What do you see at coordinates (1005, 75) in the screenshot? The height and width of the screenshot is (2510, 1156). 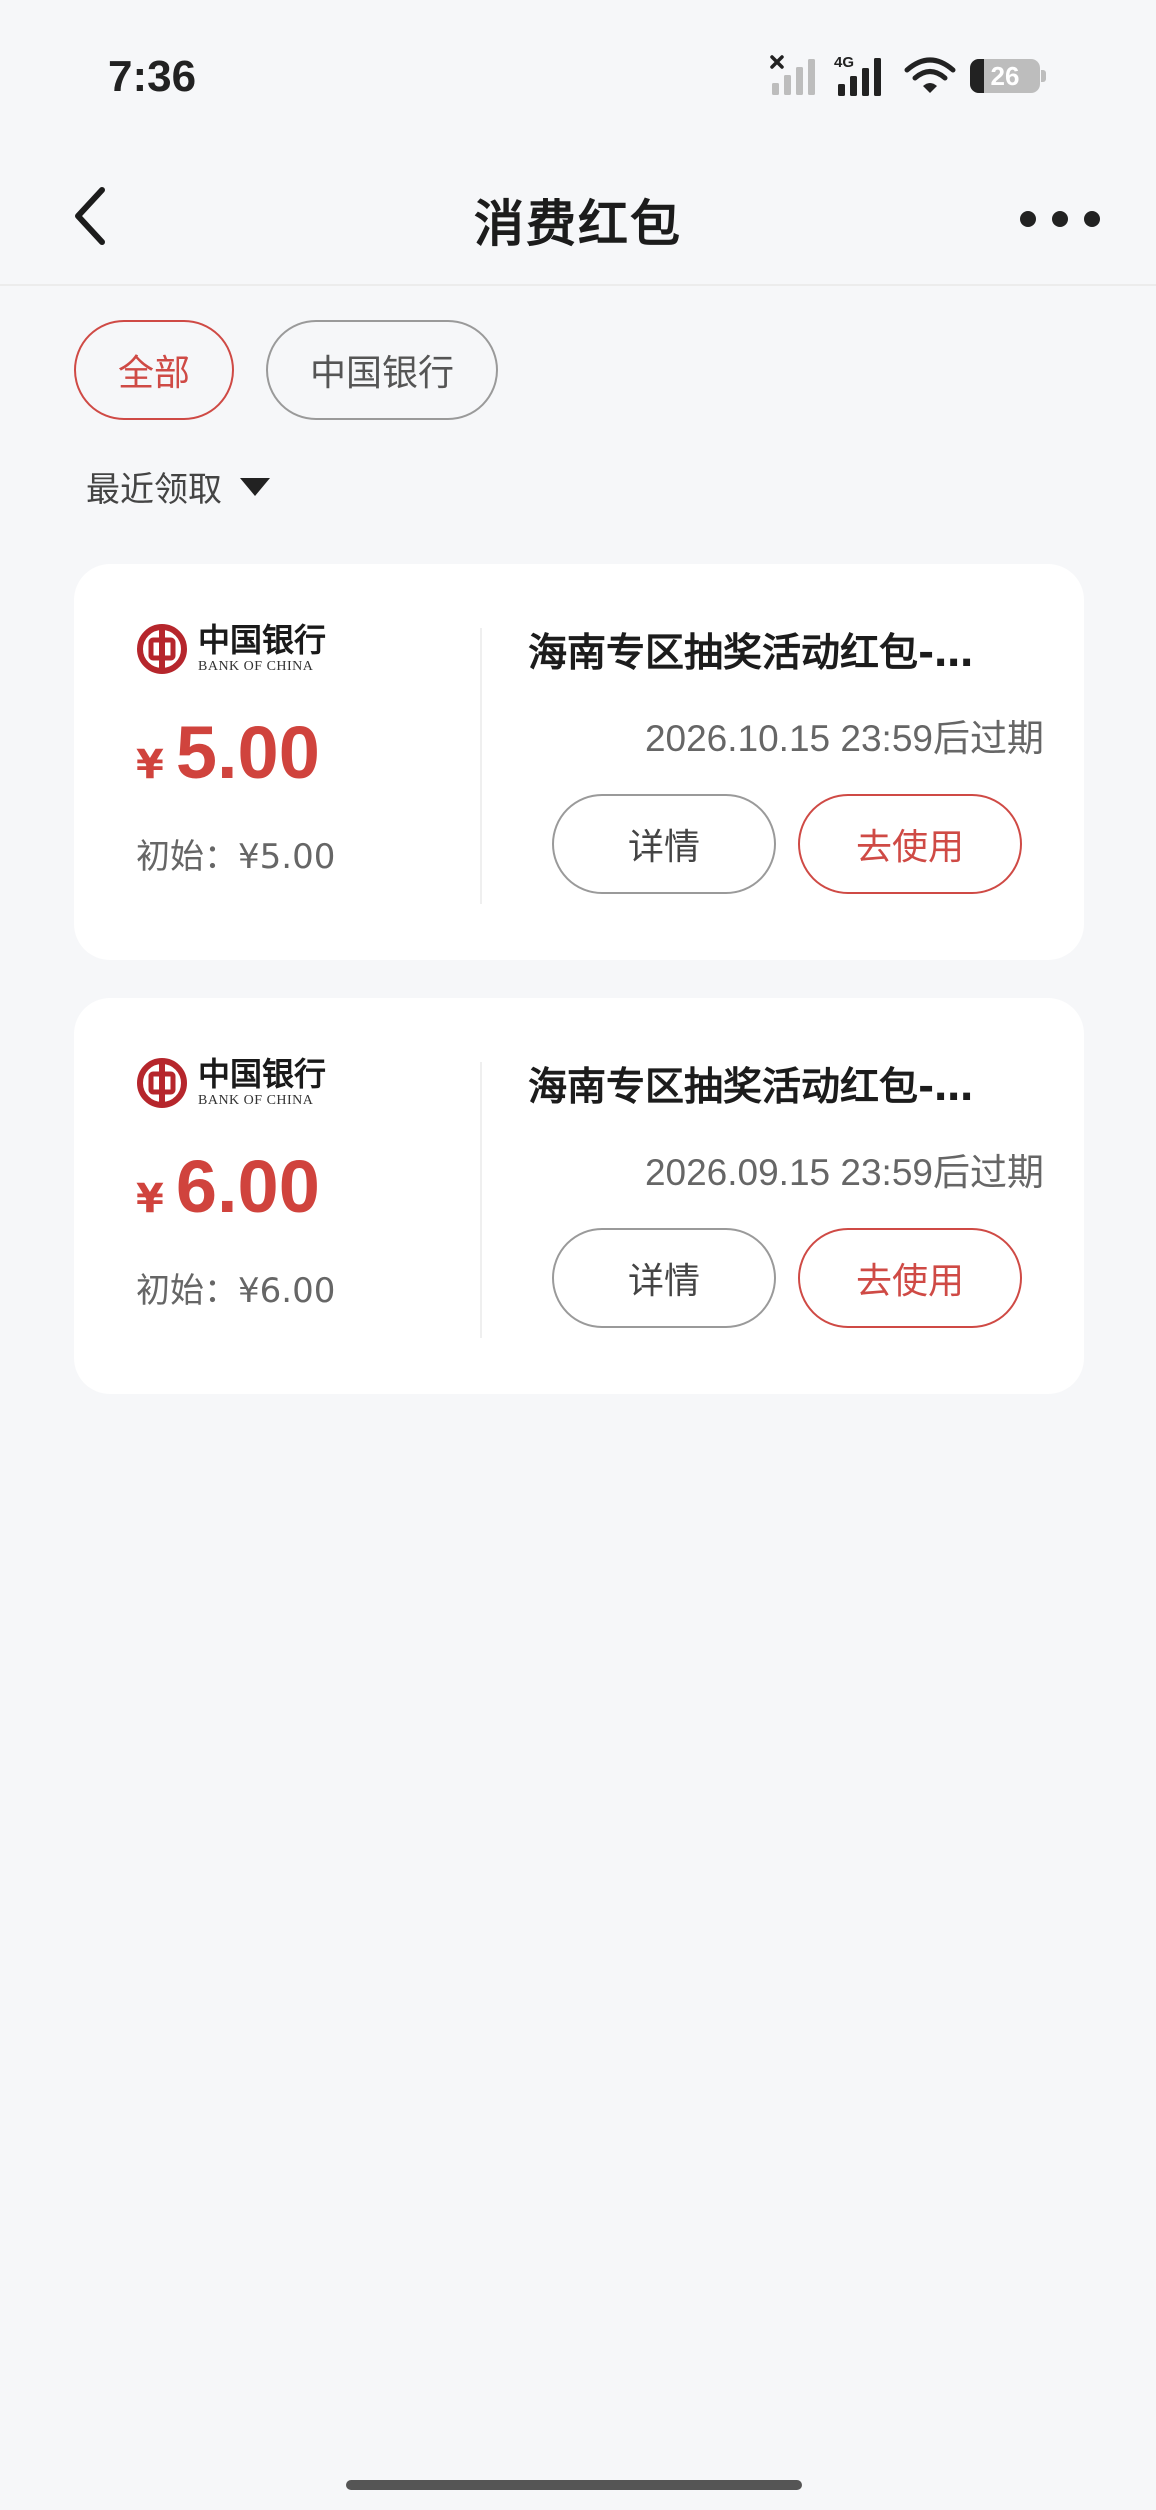 I see `battery-level: 26` at bounding box center [1005, 75].